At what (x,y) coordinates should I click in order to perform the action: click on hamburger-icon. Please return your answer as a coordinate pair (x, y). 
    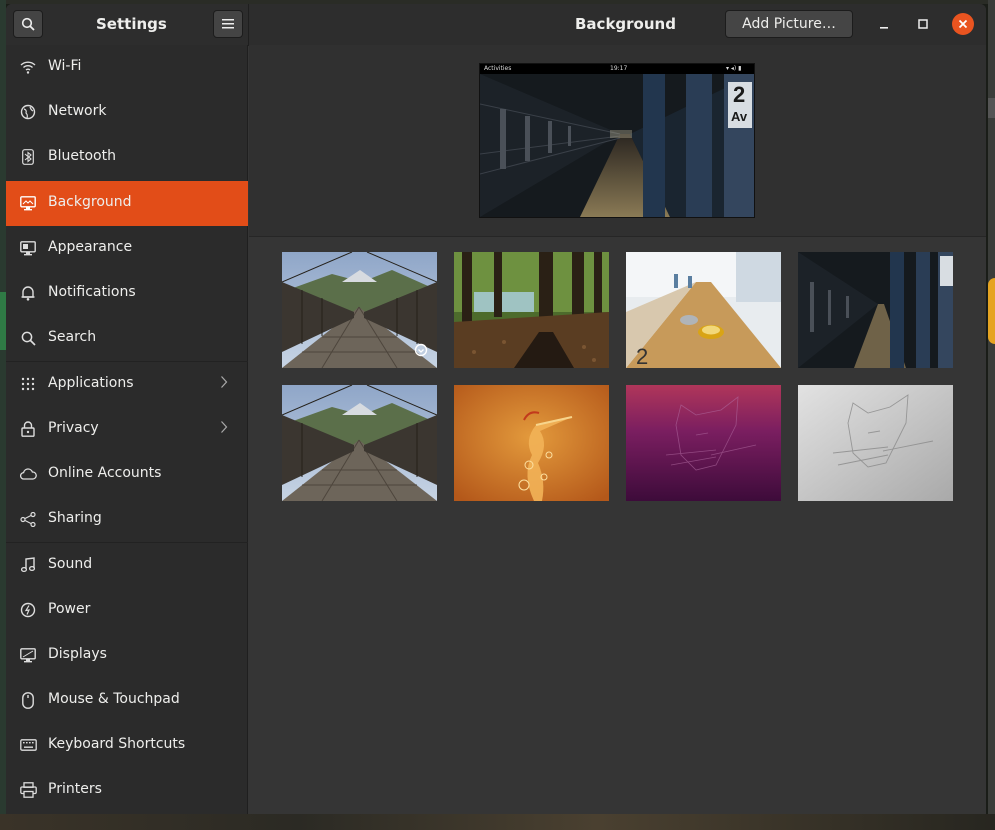
    Looking at the image, I should click on (228, 24).